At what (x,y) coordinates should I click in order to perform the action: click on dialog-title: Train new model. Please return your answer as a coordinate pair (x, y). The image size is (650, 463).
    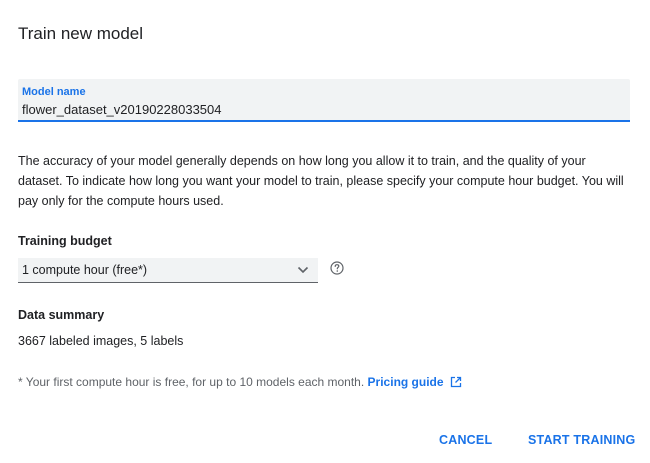
    Looking at the image, I should click on (81, 33).